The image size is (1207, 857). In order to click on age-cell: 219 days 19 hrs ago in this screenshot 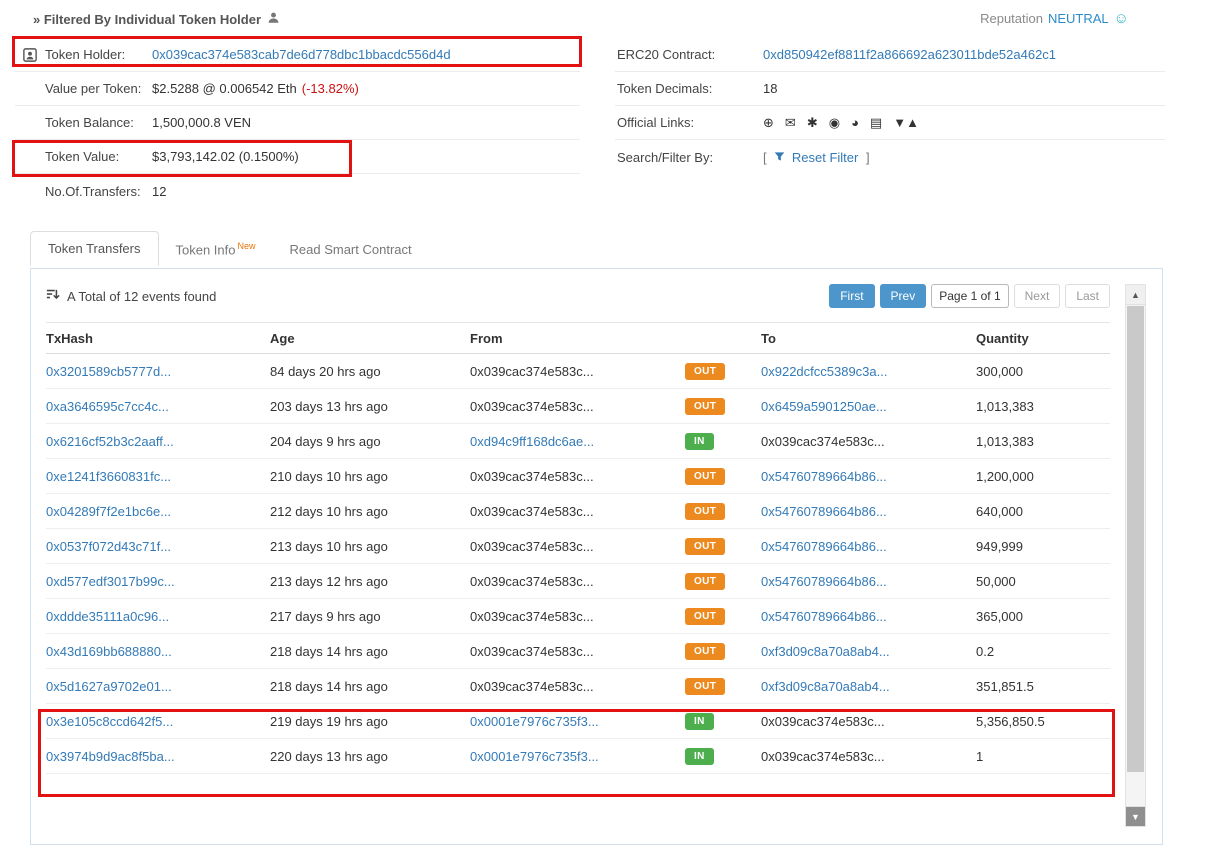, I will do `click(329, 721)`.